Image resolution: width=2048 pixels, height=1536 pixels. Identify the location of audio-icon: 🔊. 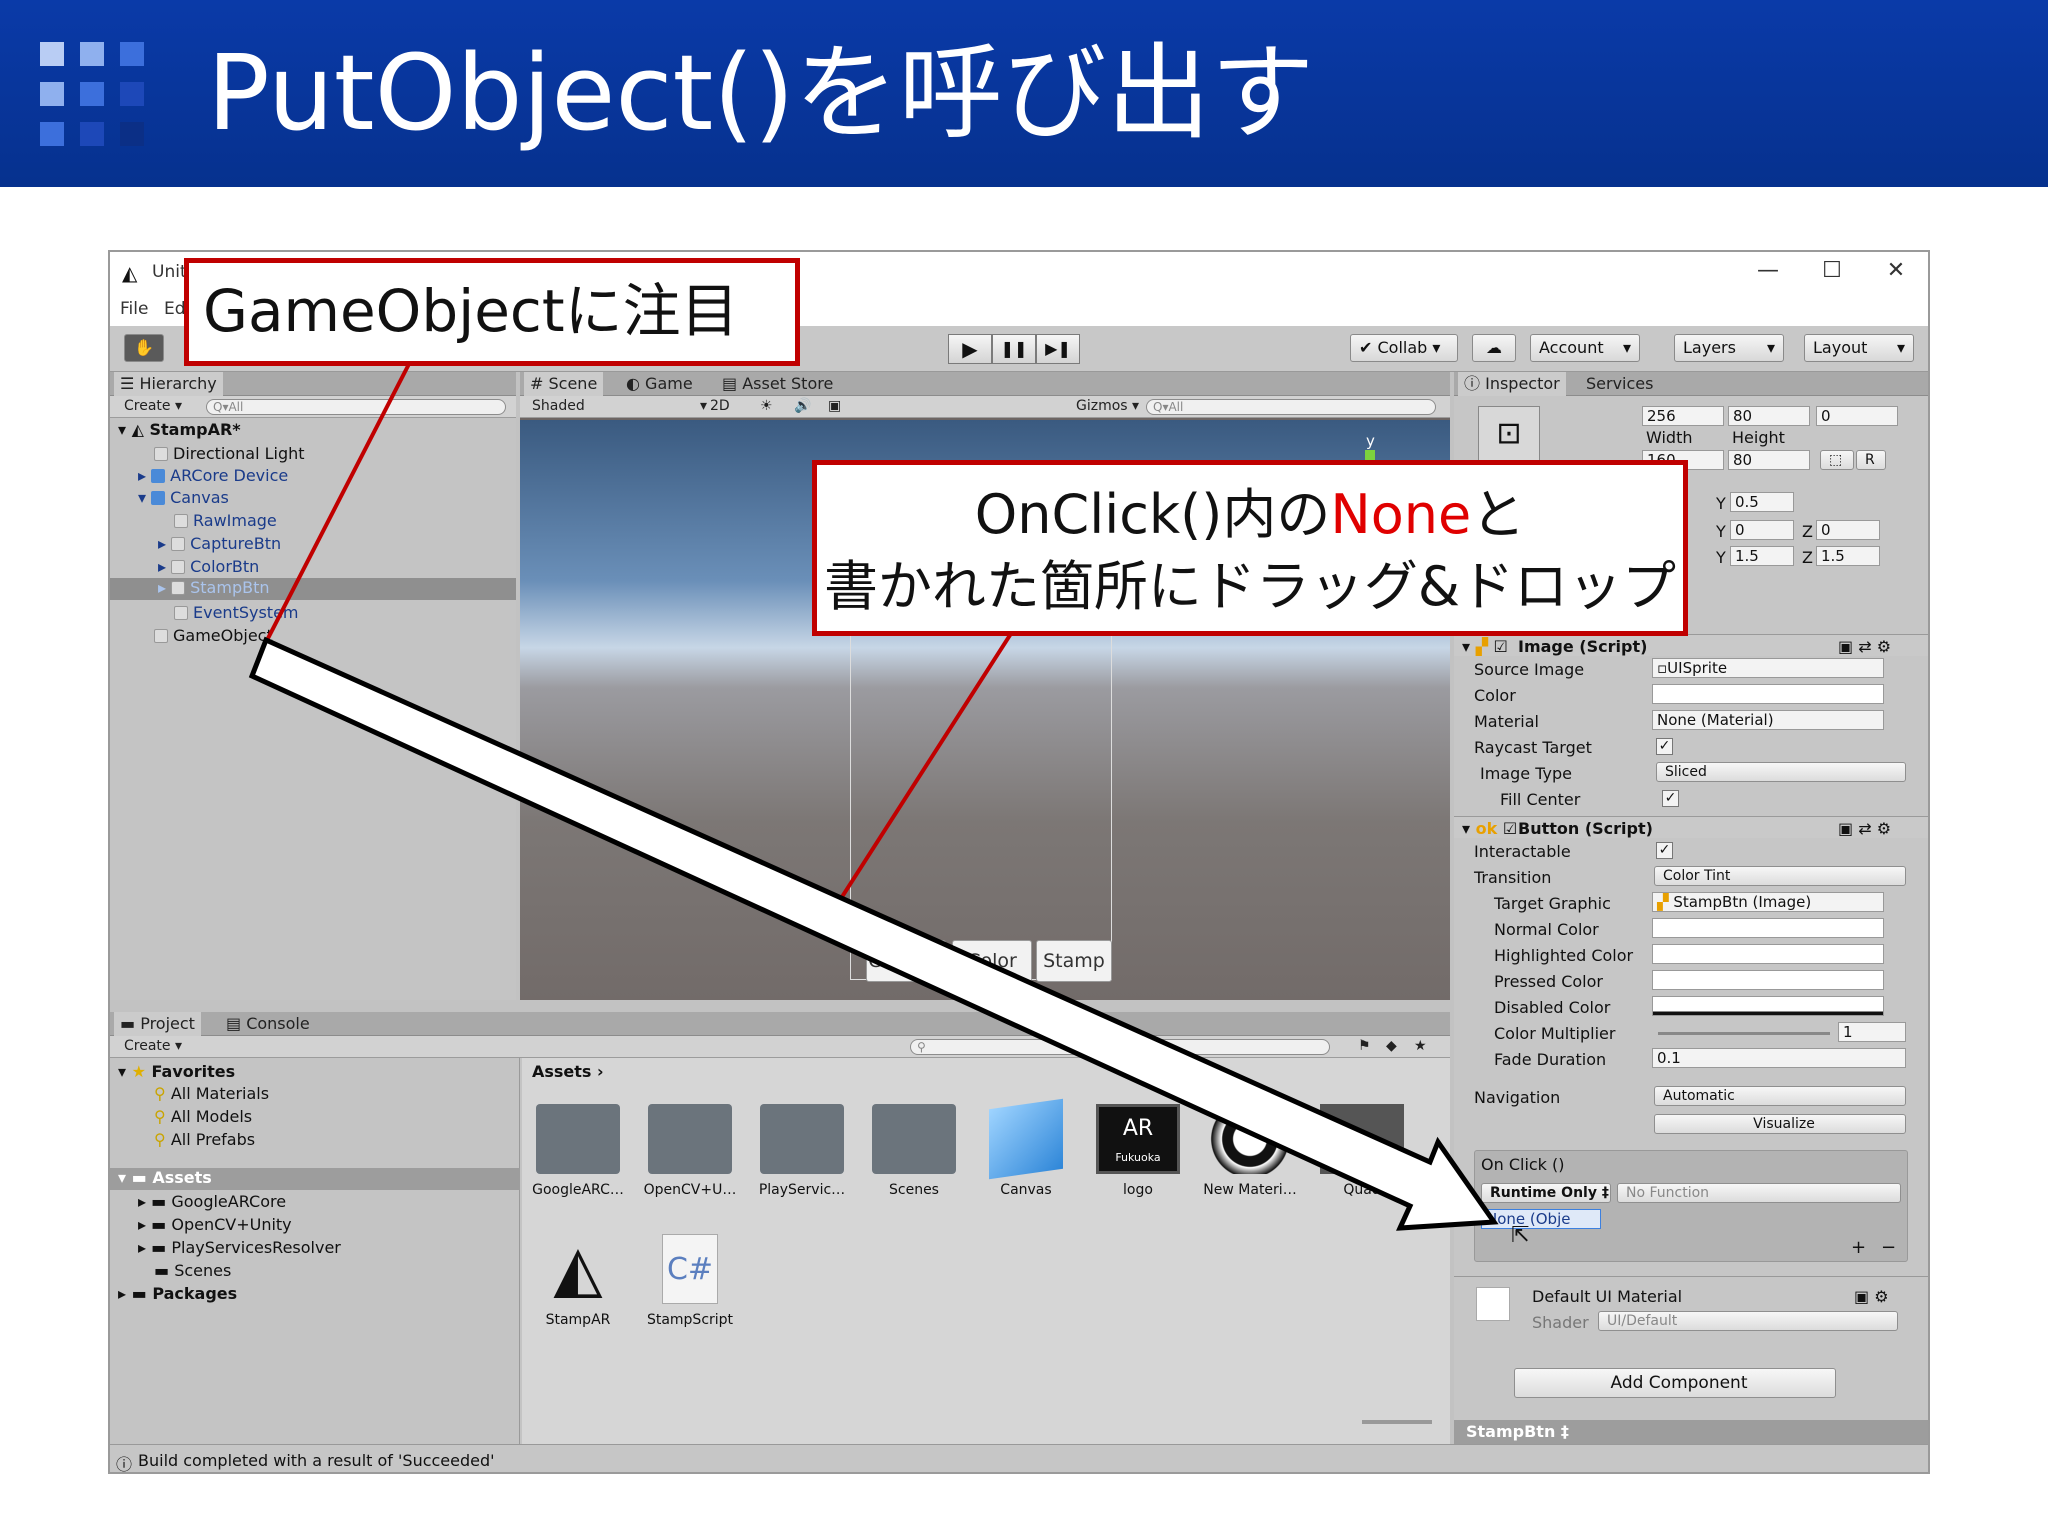
(802, 406).